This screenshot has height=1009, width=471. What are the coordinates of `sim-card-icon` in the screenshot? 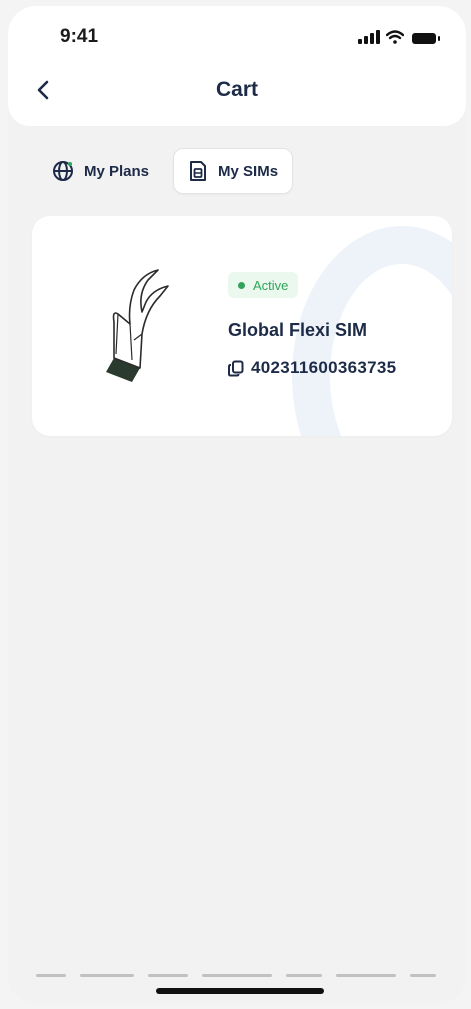 It's located at (198, 171).